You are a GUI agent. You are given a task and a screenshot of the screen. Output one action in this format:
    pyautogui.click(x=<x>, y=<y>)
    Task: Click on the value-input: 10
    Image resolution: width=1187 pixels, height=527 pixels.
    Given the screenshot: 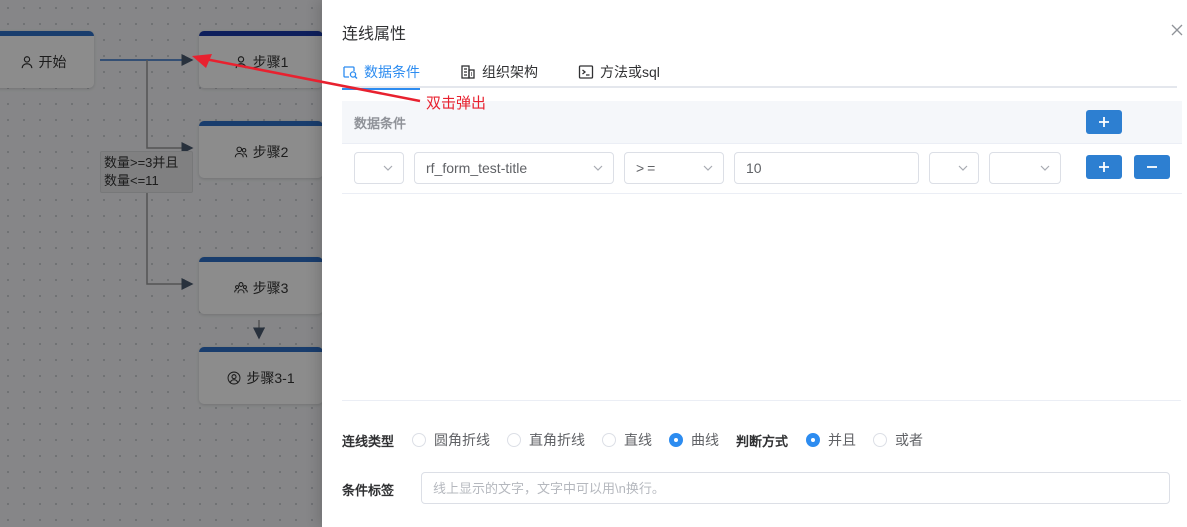 What is the action you would take?
    pyautogui.click(x=826, y=168)
    